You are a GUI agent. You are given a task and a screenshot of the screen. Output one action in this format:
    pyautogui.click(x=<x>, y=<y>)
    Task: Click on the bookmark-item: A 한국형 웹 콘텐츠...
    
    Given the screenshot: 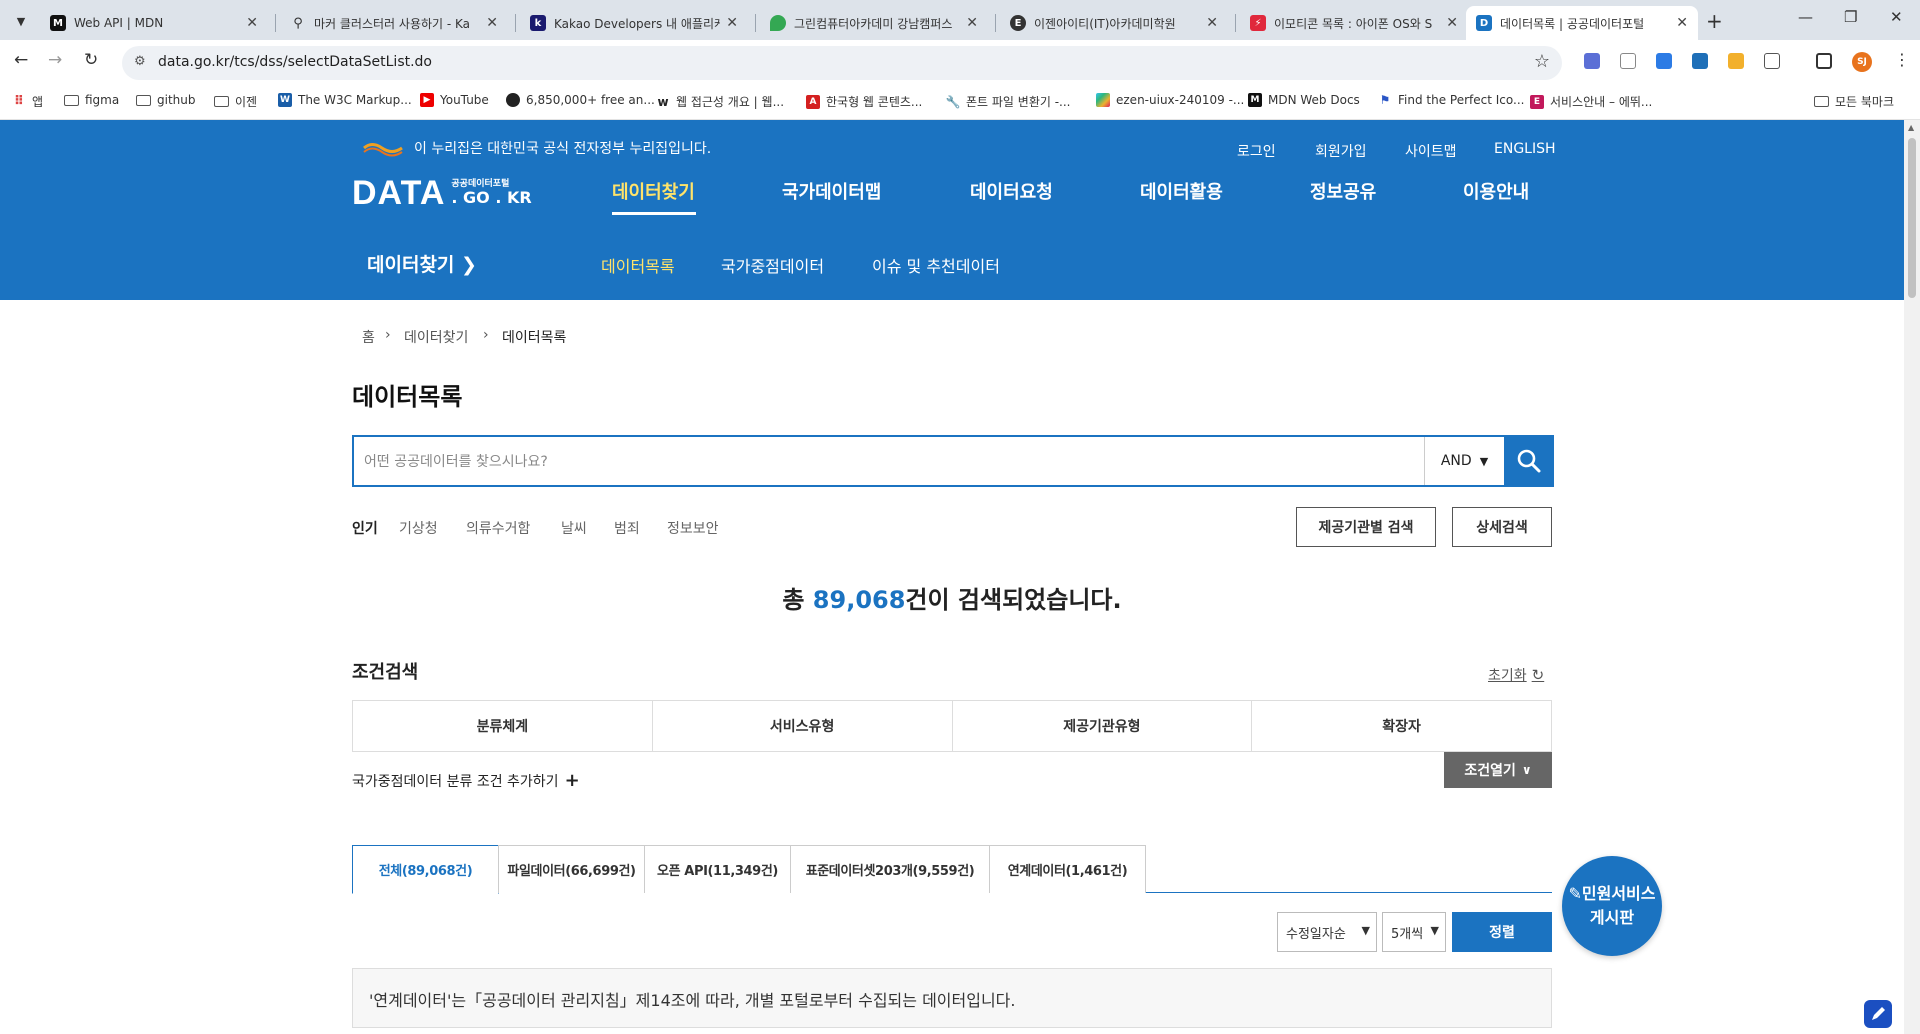 What is the action you would take?
    pyautogui.click(x=864, y=101)
    